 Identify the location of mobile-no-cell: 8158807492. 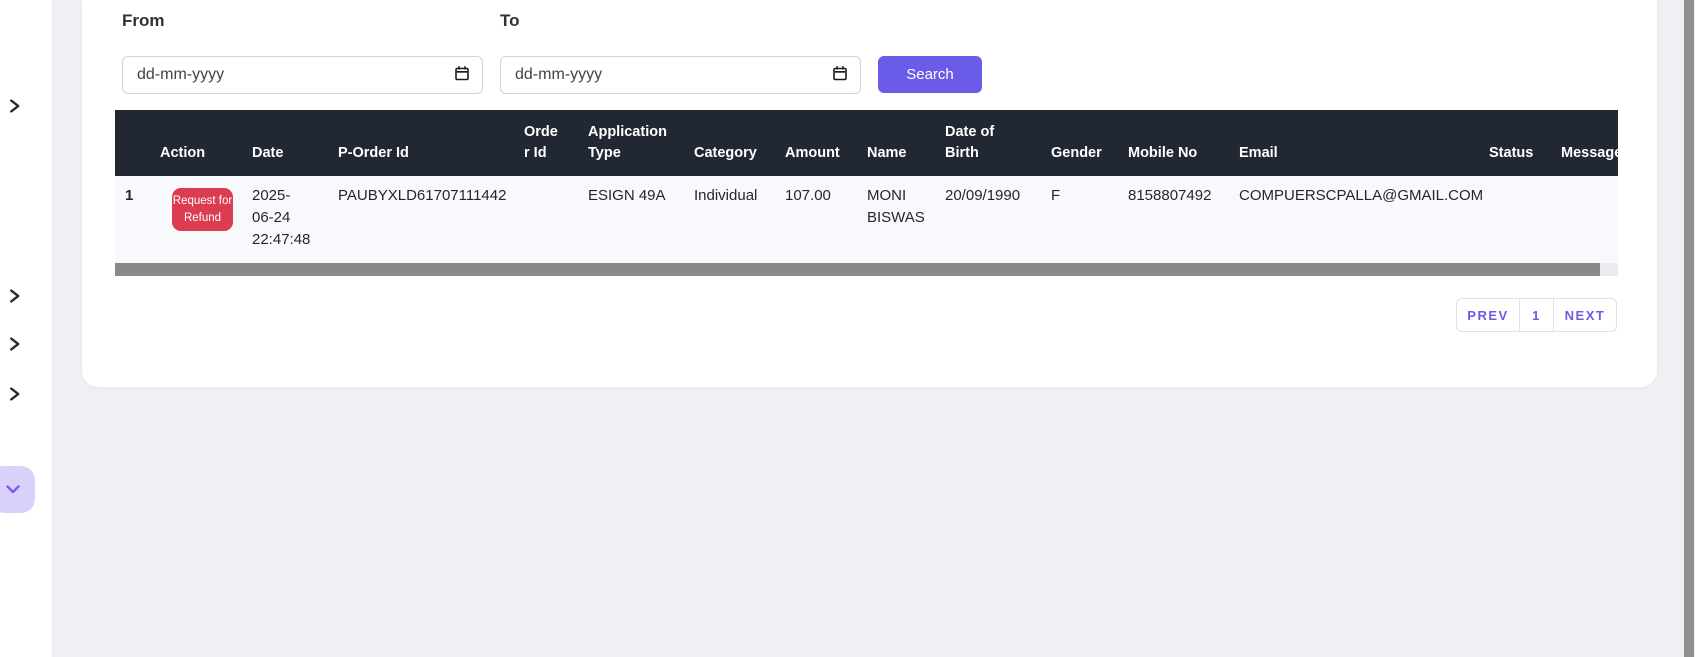
(1173, 219).